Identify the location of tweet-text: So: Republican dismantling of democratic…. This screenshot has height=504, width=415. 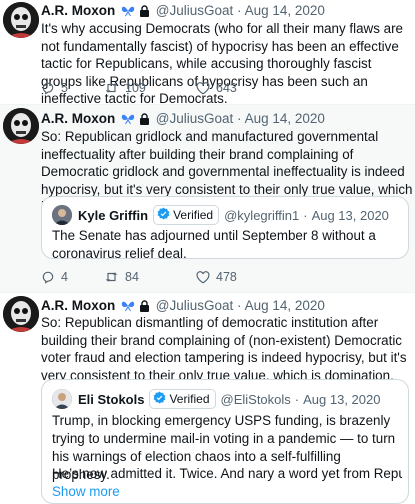
(224, 349).